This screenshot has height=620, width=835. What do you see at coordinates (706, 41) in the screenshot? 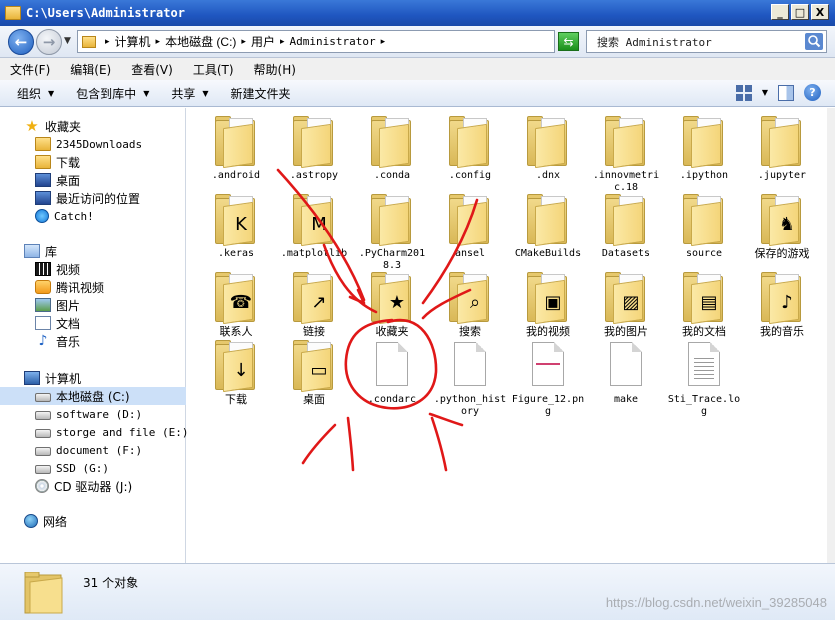
I see `search-input: 搜索 Administrator` at bounding box center [706, 41].